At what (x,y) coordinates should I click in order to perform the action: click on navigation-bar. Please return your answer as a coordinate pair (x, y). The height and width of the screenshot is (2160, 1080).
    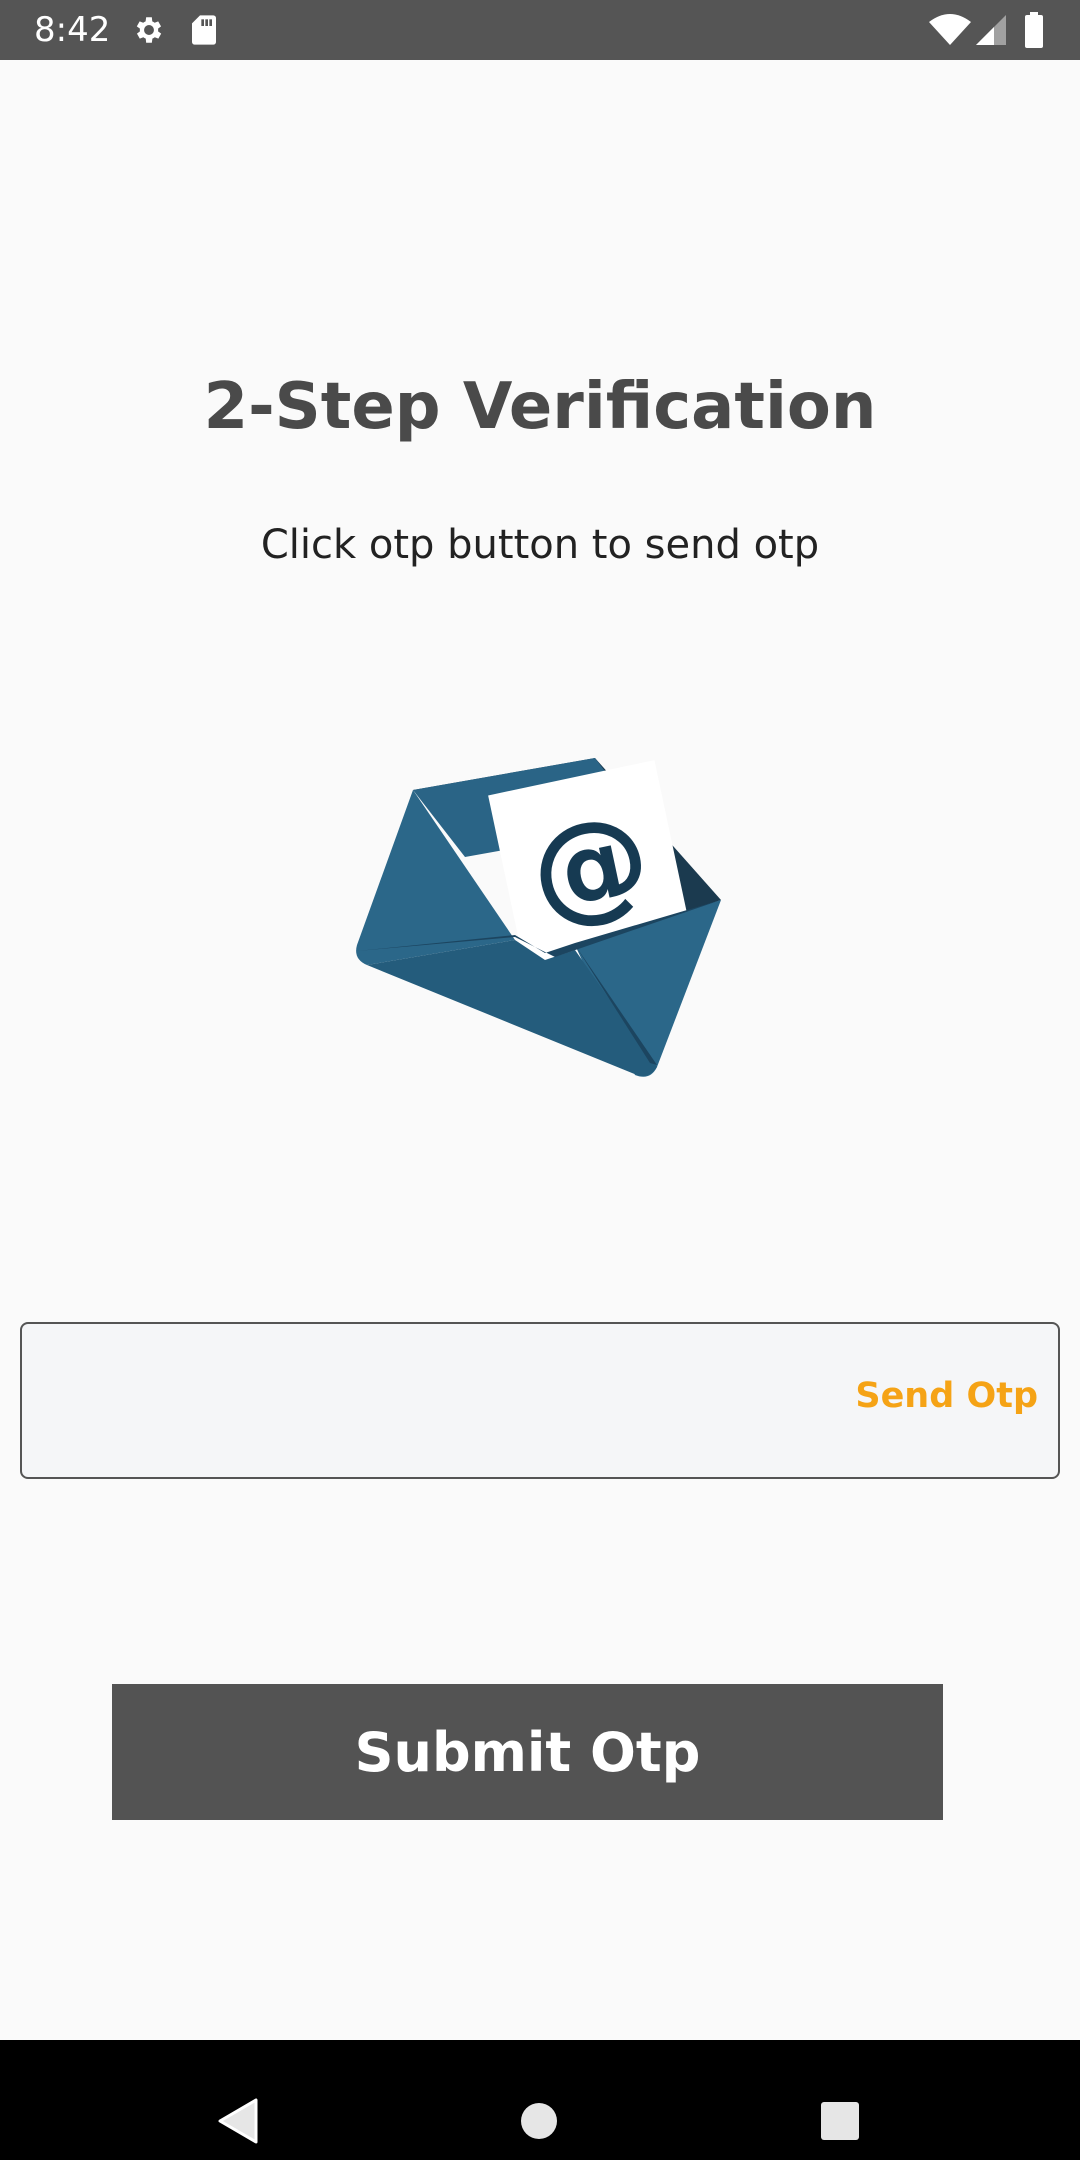
    Looking at the image, I should click on (540, 2100).